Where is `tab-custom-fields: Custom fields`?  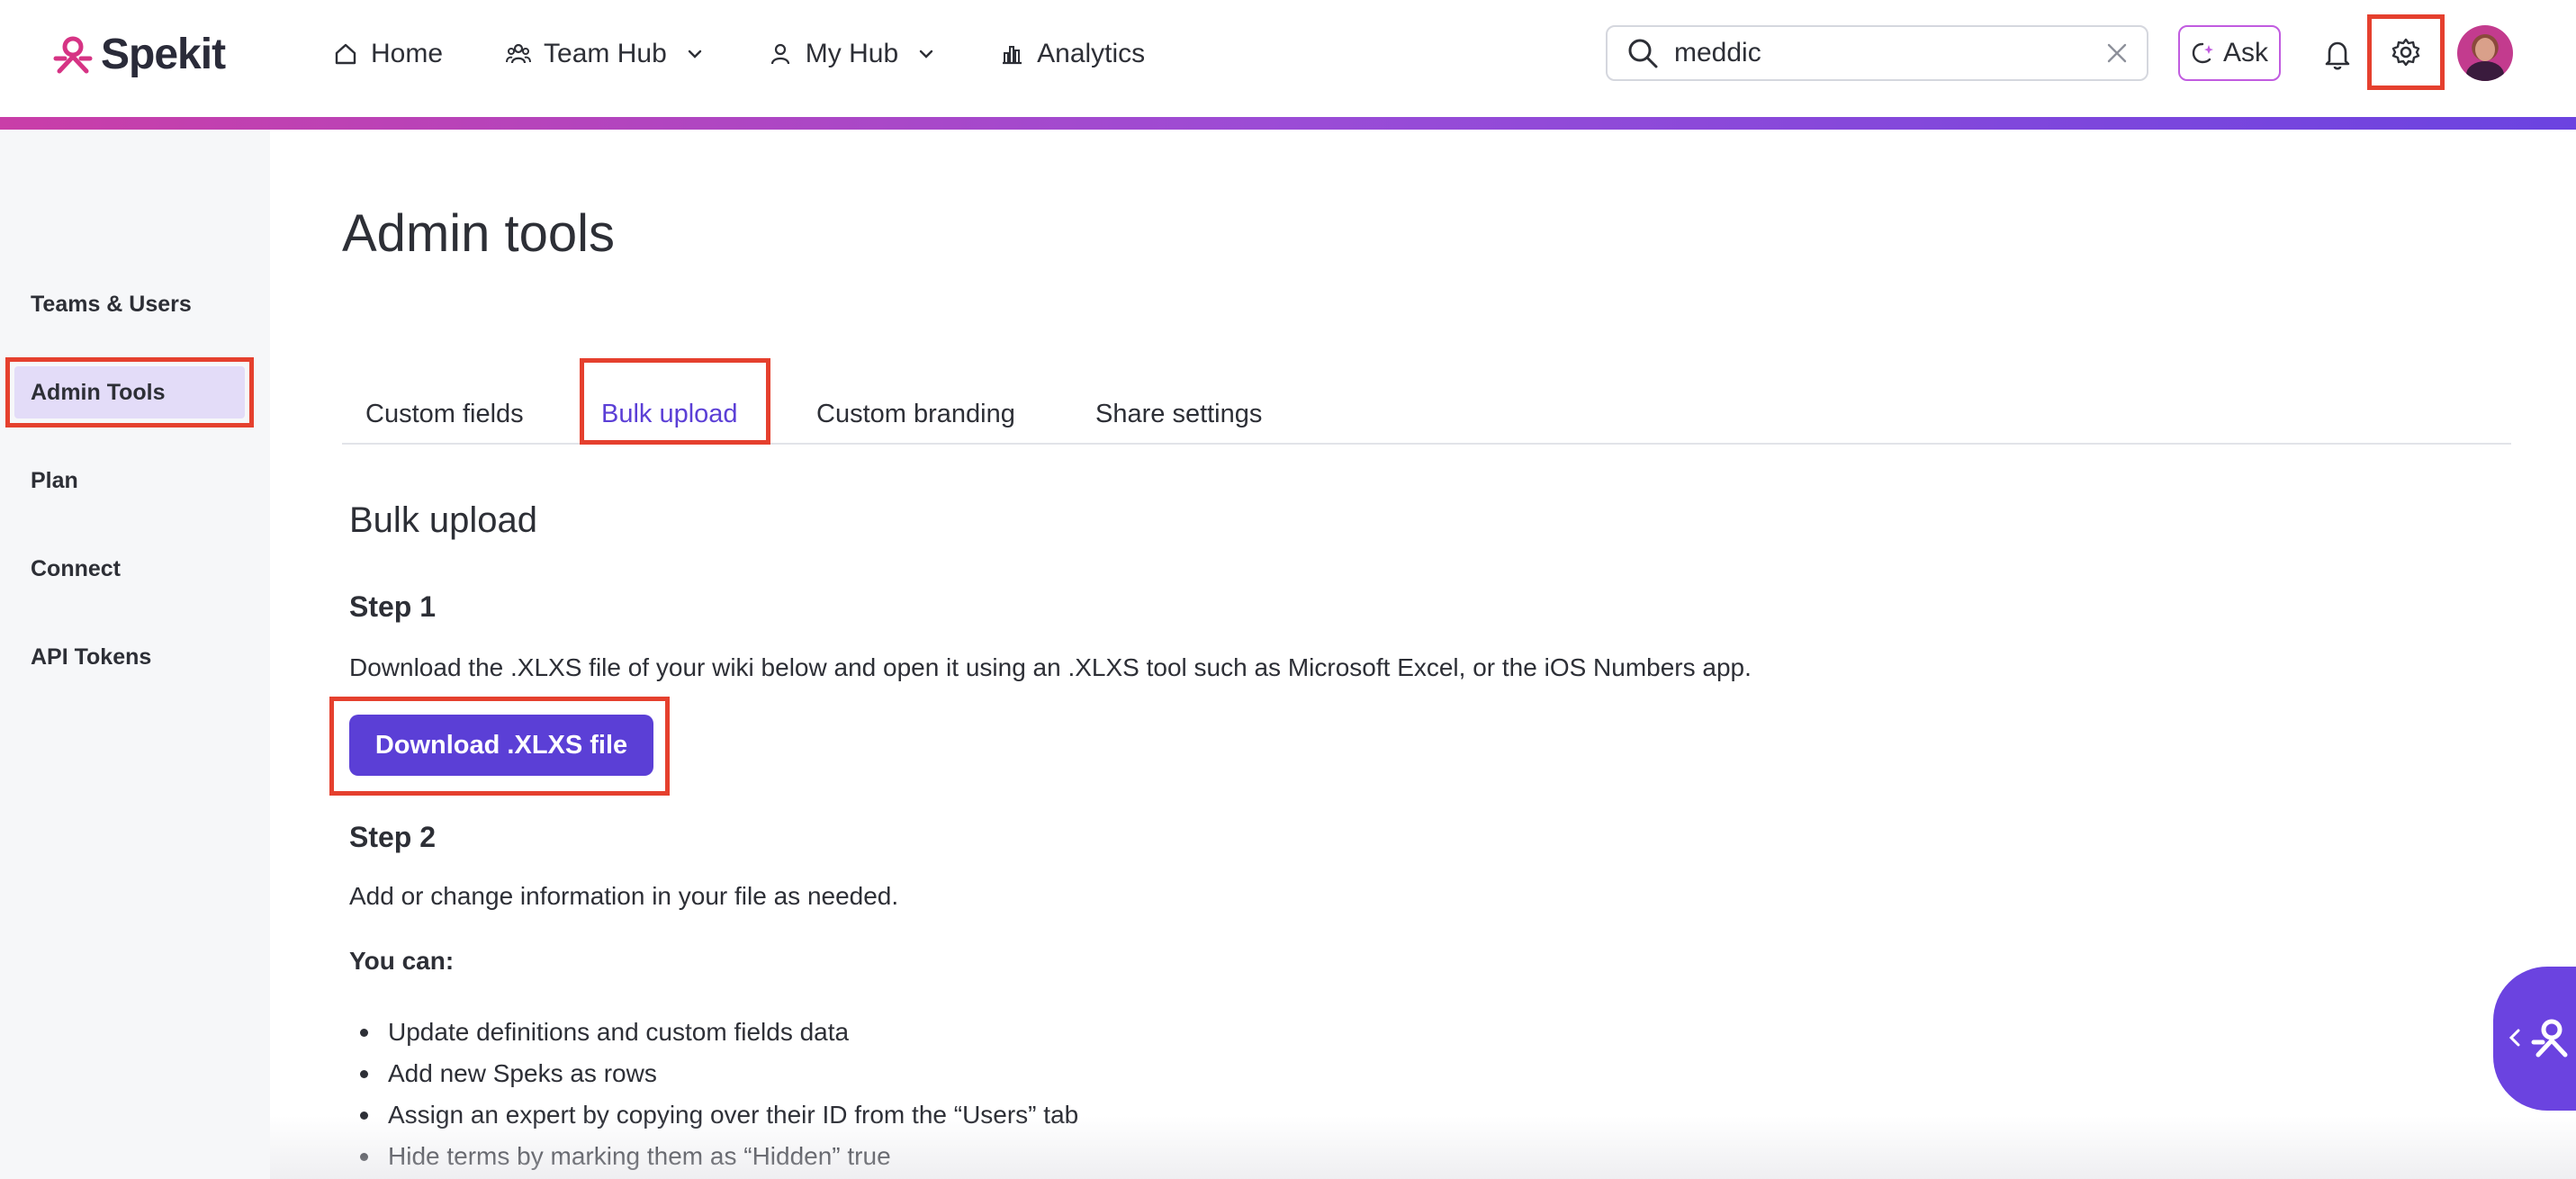
tab-custom-fields: Custom fields is located at coordinates (444, 415).